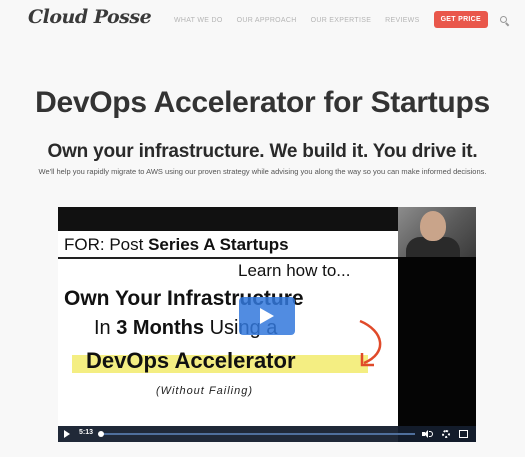  What do you see at coordinates (463, 434) in the screenshot?
I see `fullscreen-icon` at bounding box center [463, 434].